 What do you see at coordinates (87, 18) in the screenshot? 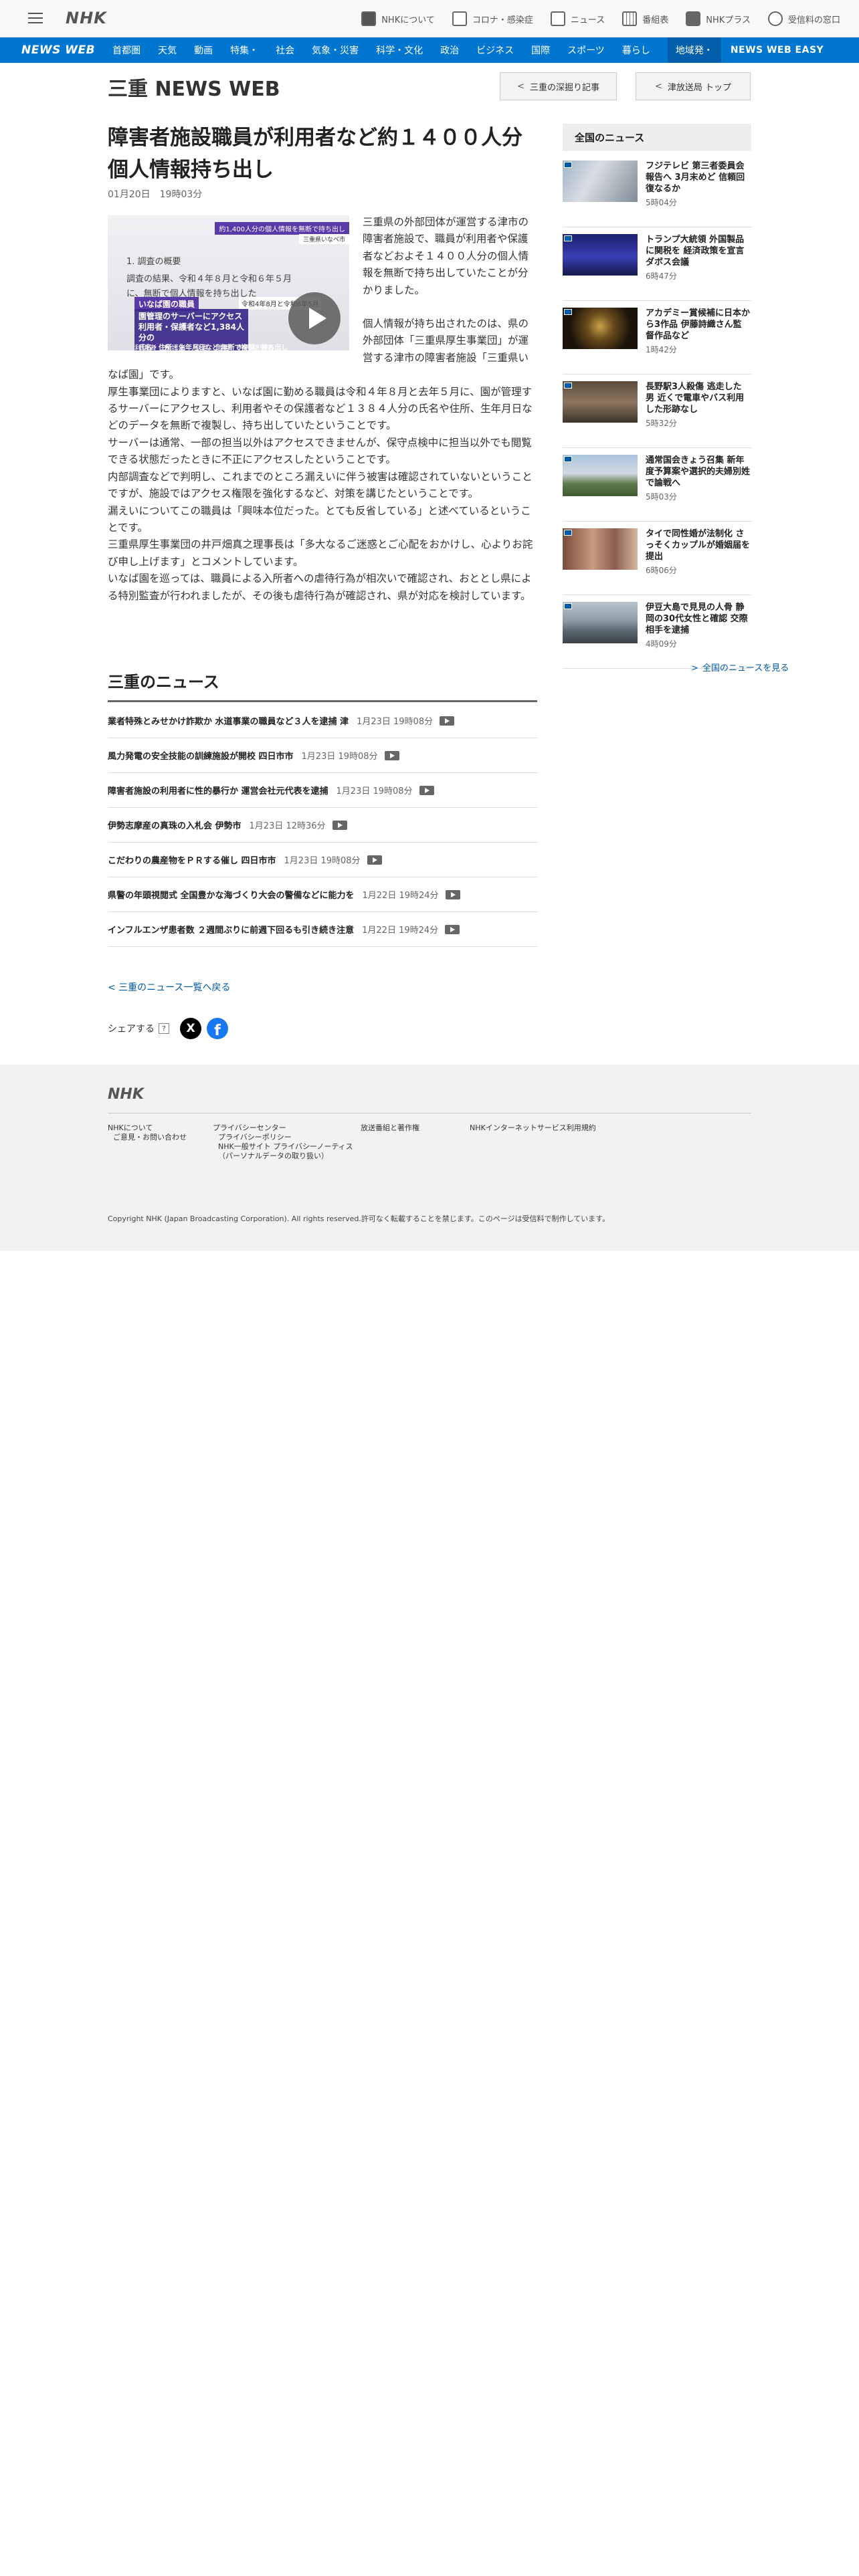
I see `nhk-logo: NHK` at bounding box center [87, 18].